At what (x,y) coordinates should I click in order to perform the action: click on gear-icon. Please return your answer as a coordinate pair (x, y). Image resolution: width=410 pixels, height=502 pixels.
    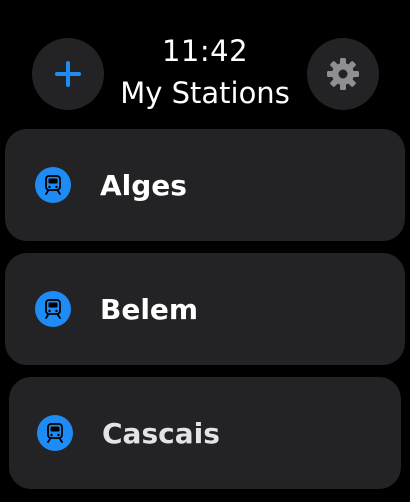
    Looking at the image, I should click on (343, 74).